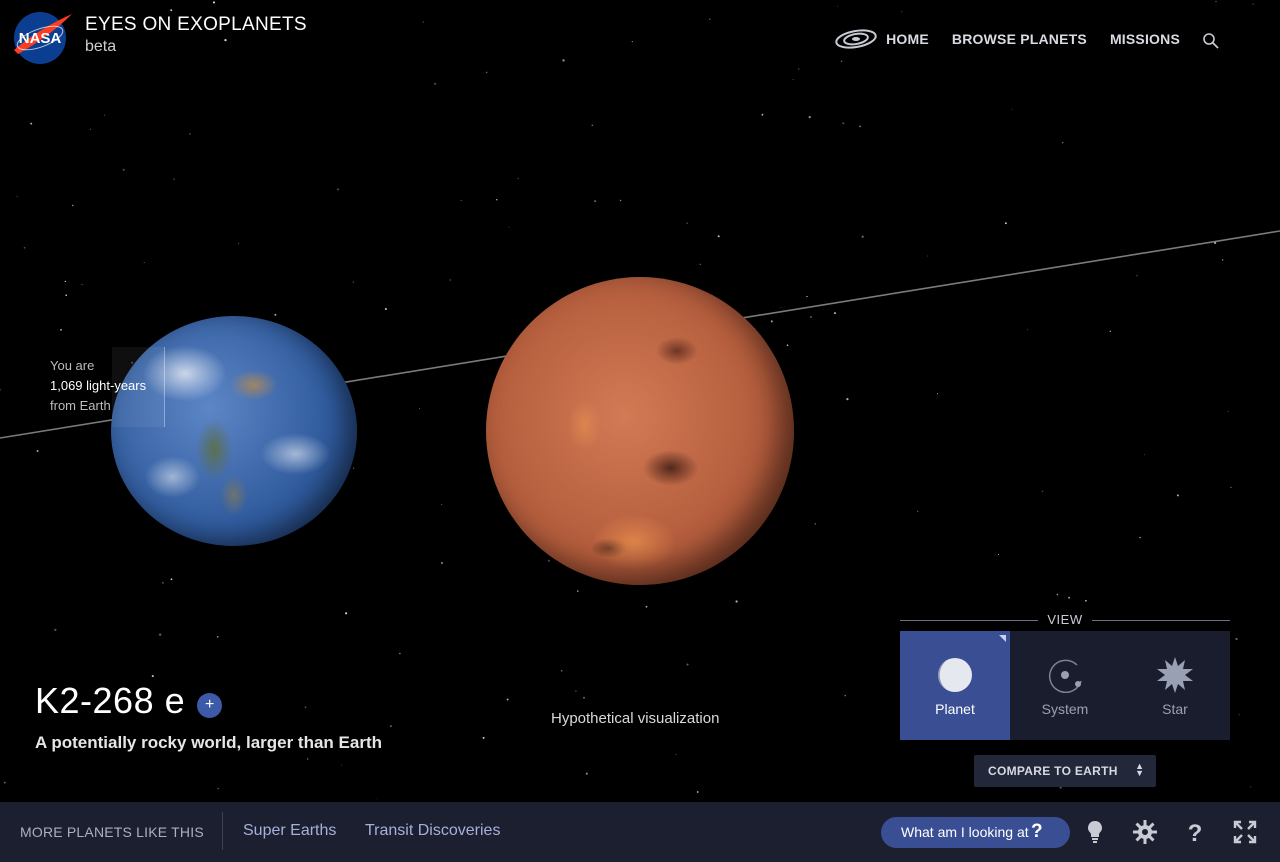  I want to click on view-option-system: System, so click(1065, 685).